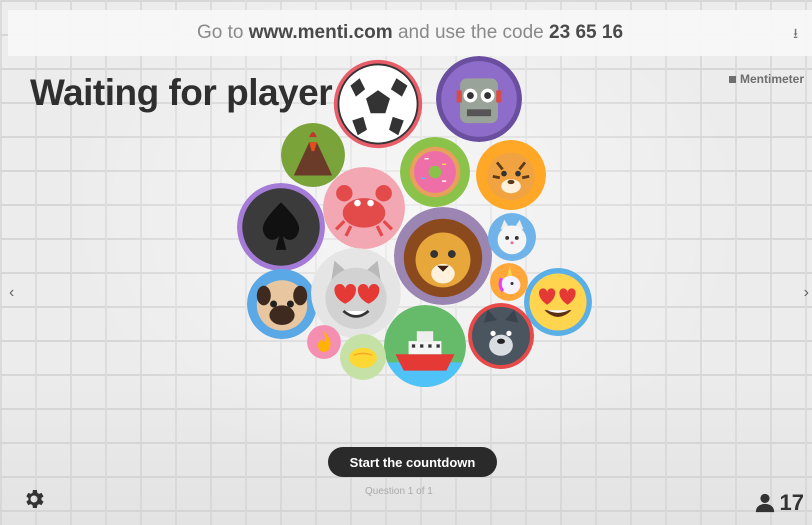 This screenshot has height=525, width=812. What do you see at coordinates (806, 293) in the screenshot?
I see `next-slide-icon: ›` at bounding box center [806, 293].